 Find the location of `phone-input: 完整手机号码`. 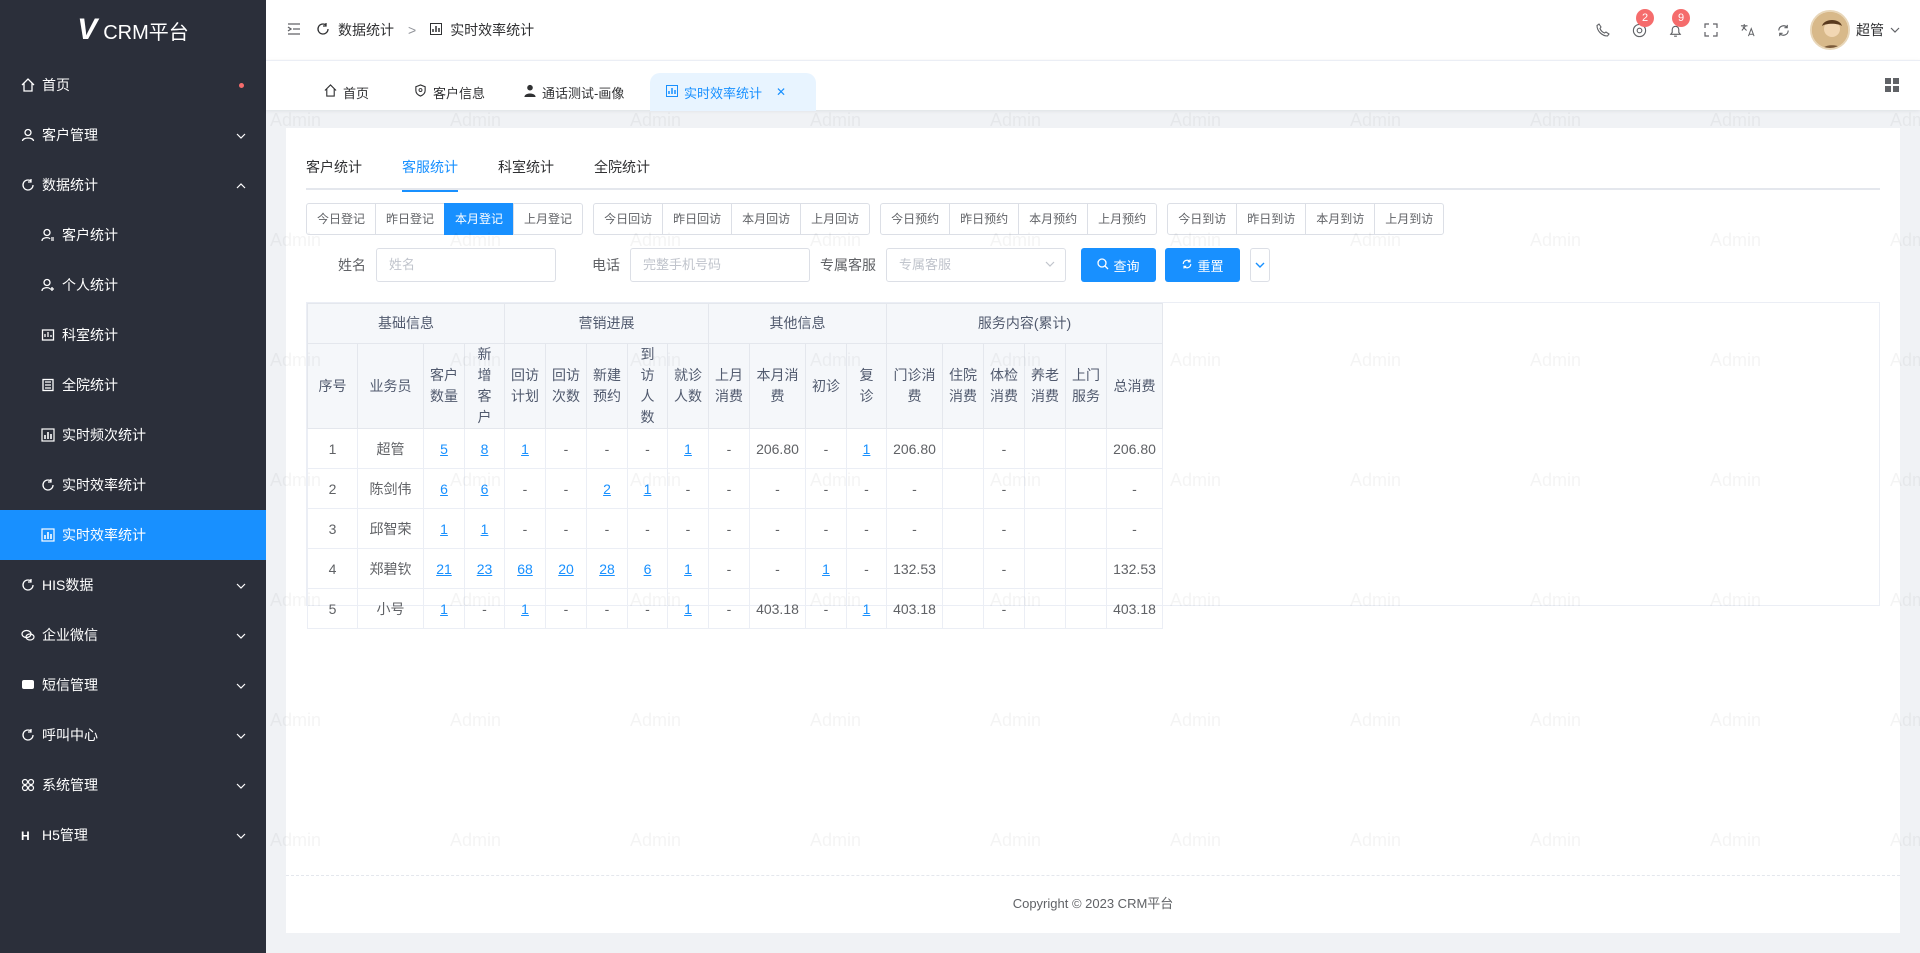

phone-input: 完整手机号码 is located at coordinates (720, 265).